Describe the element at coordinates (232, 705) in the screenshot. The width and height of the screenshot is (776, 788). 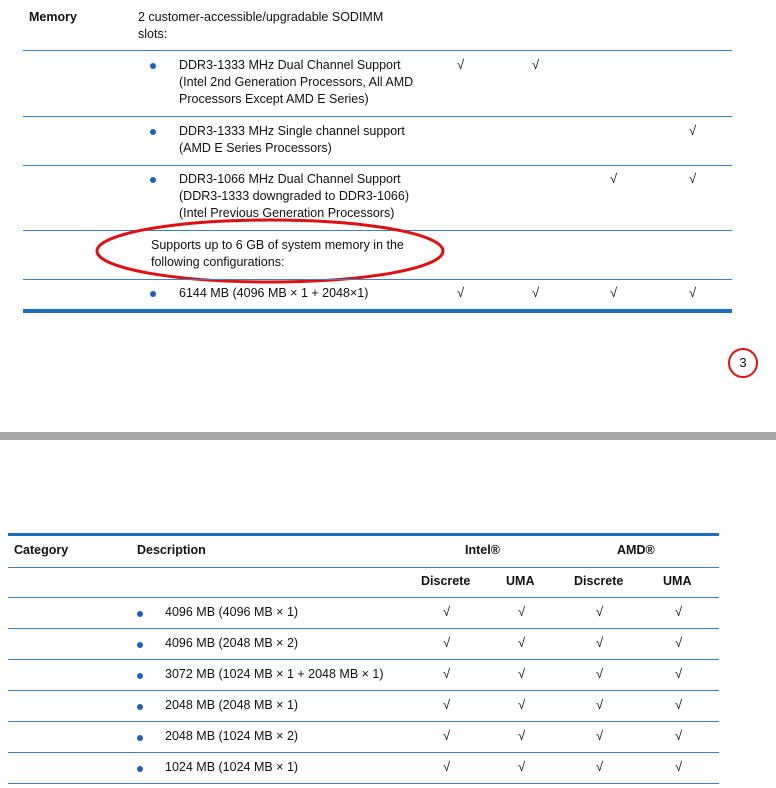
I see `memory-config-label: 2048 MB (2048 MB × 1)` at that location.